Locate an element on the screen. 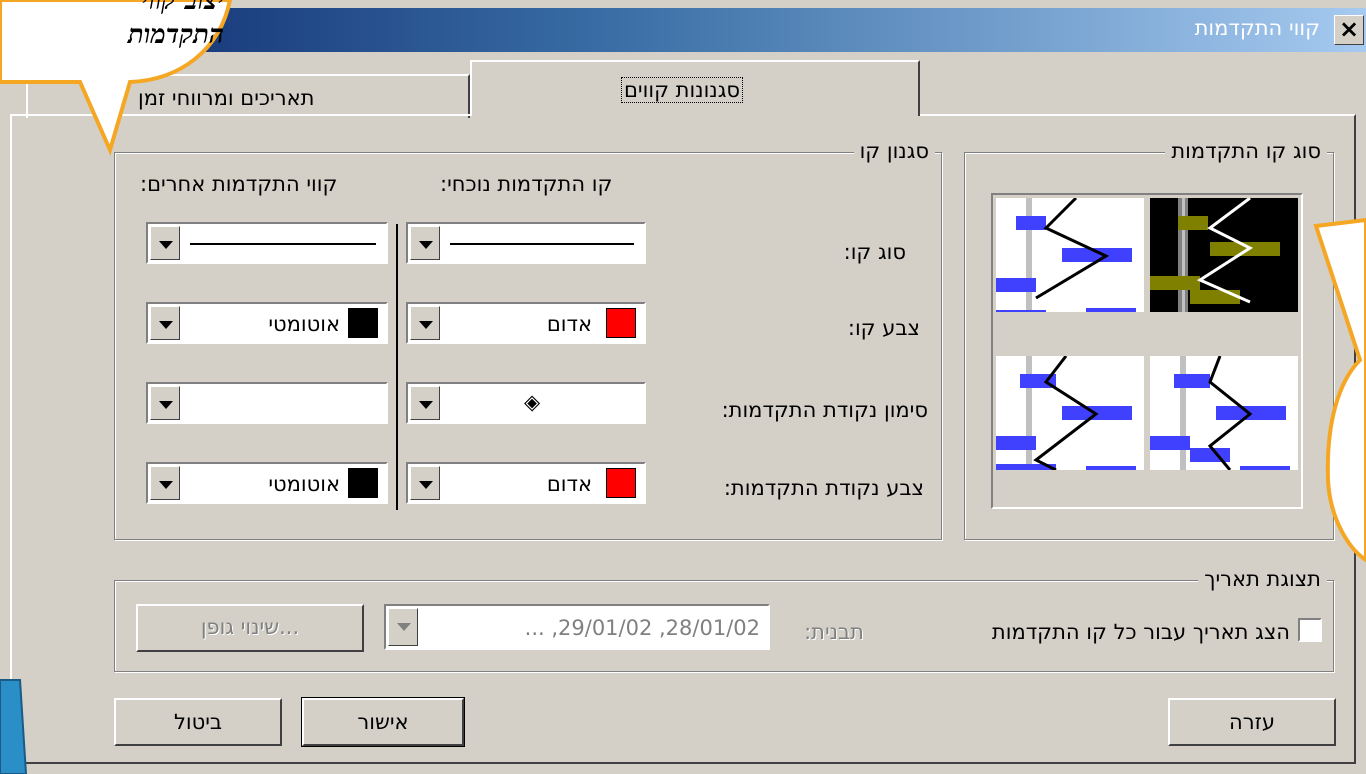  callout-line-1: יצוב קווי is located at coordinates (182, 8).